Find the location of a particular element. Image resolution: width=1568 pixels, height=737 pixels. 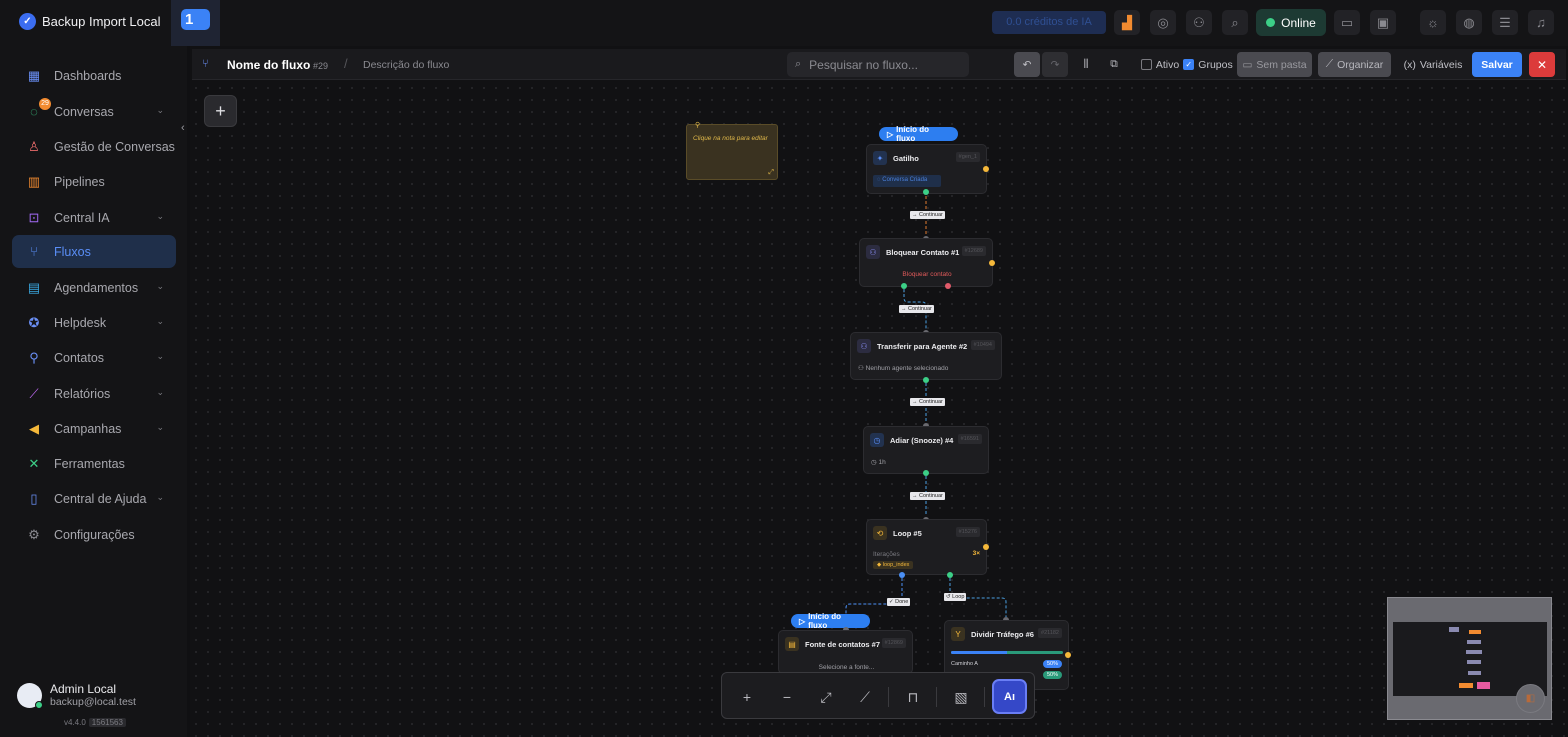

globe-icon: ◍ is located at coordinates (1469, 22).